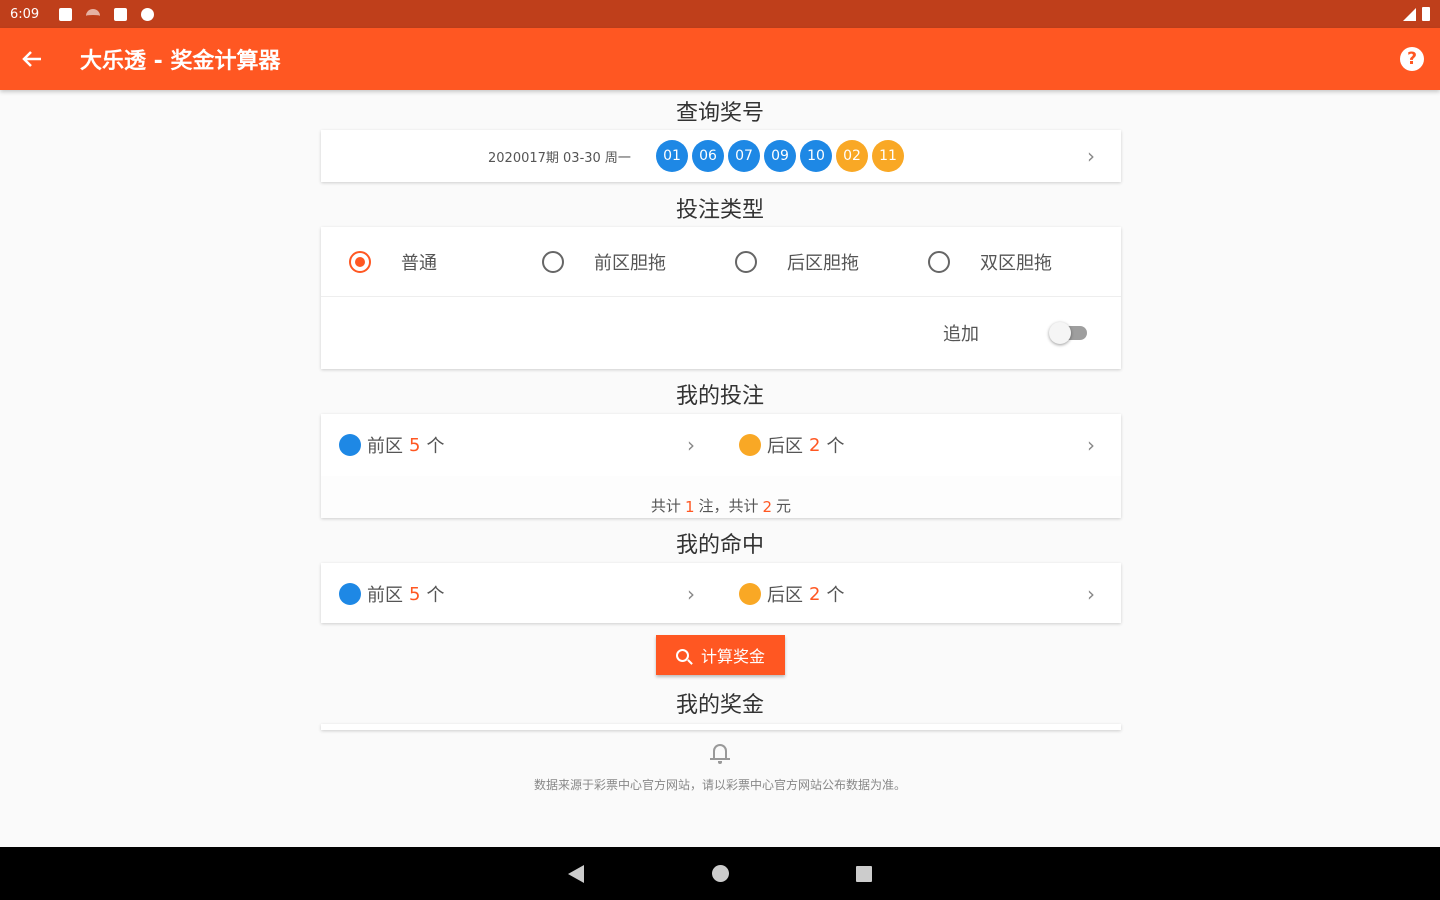 This screenshot has width=1440, height=900. I want to click on my-bet-card: 前区 5 个 › 后区 2 个 › 共计 1 注，共计 2 元, so click(721, 466).